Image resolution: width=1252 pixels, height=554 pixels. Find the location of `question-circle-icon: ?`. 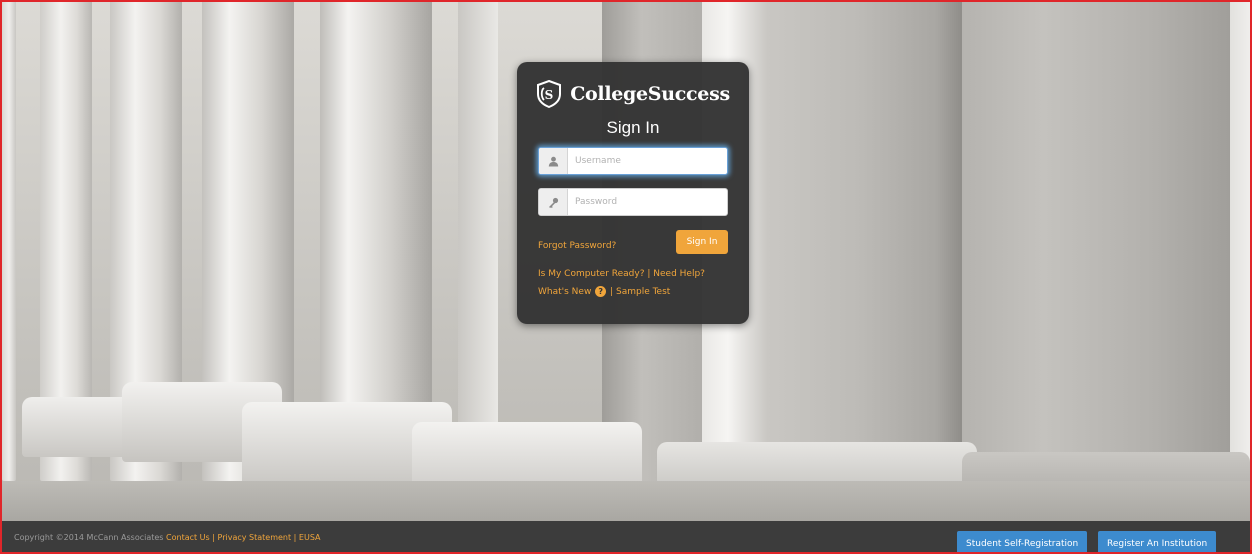

question-circle-icon: ? is located at coordinates (601, 291).